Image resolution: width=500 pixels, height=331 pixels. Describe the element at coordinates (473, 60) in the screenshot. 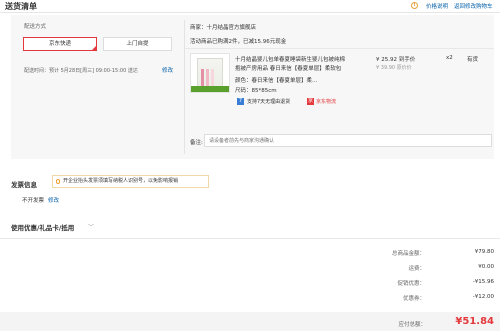

I see `stock-status: 有货` at that location.